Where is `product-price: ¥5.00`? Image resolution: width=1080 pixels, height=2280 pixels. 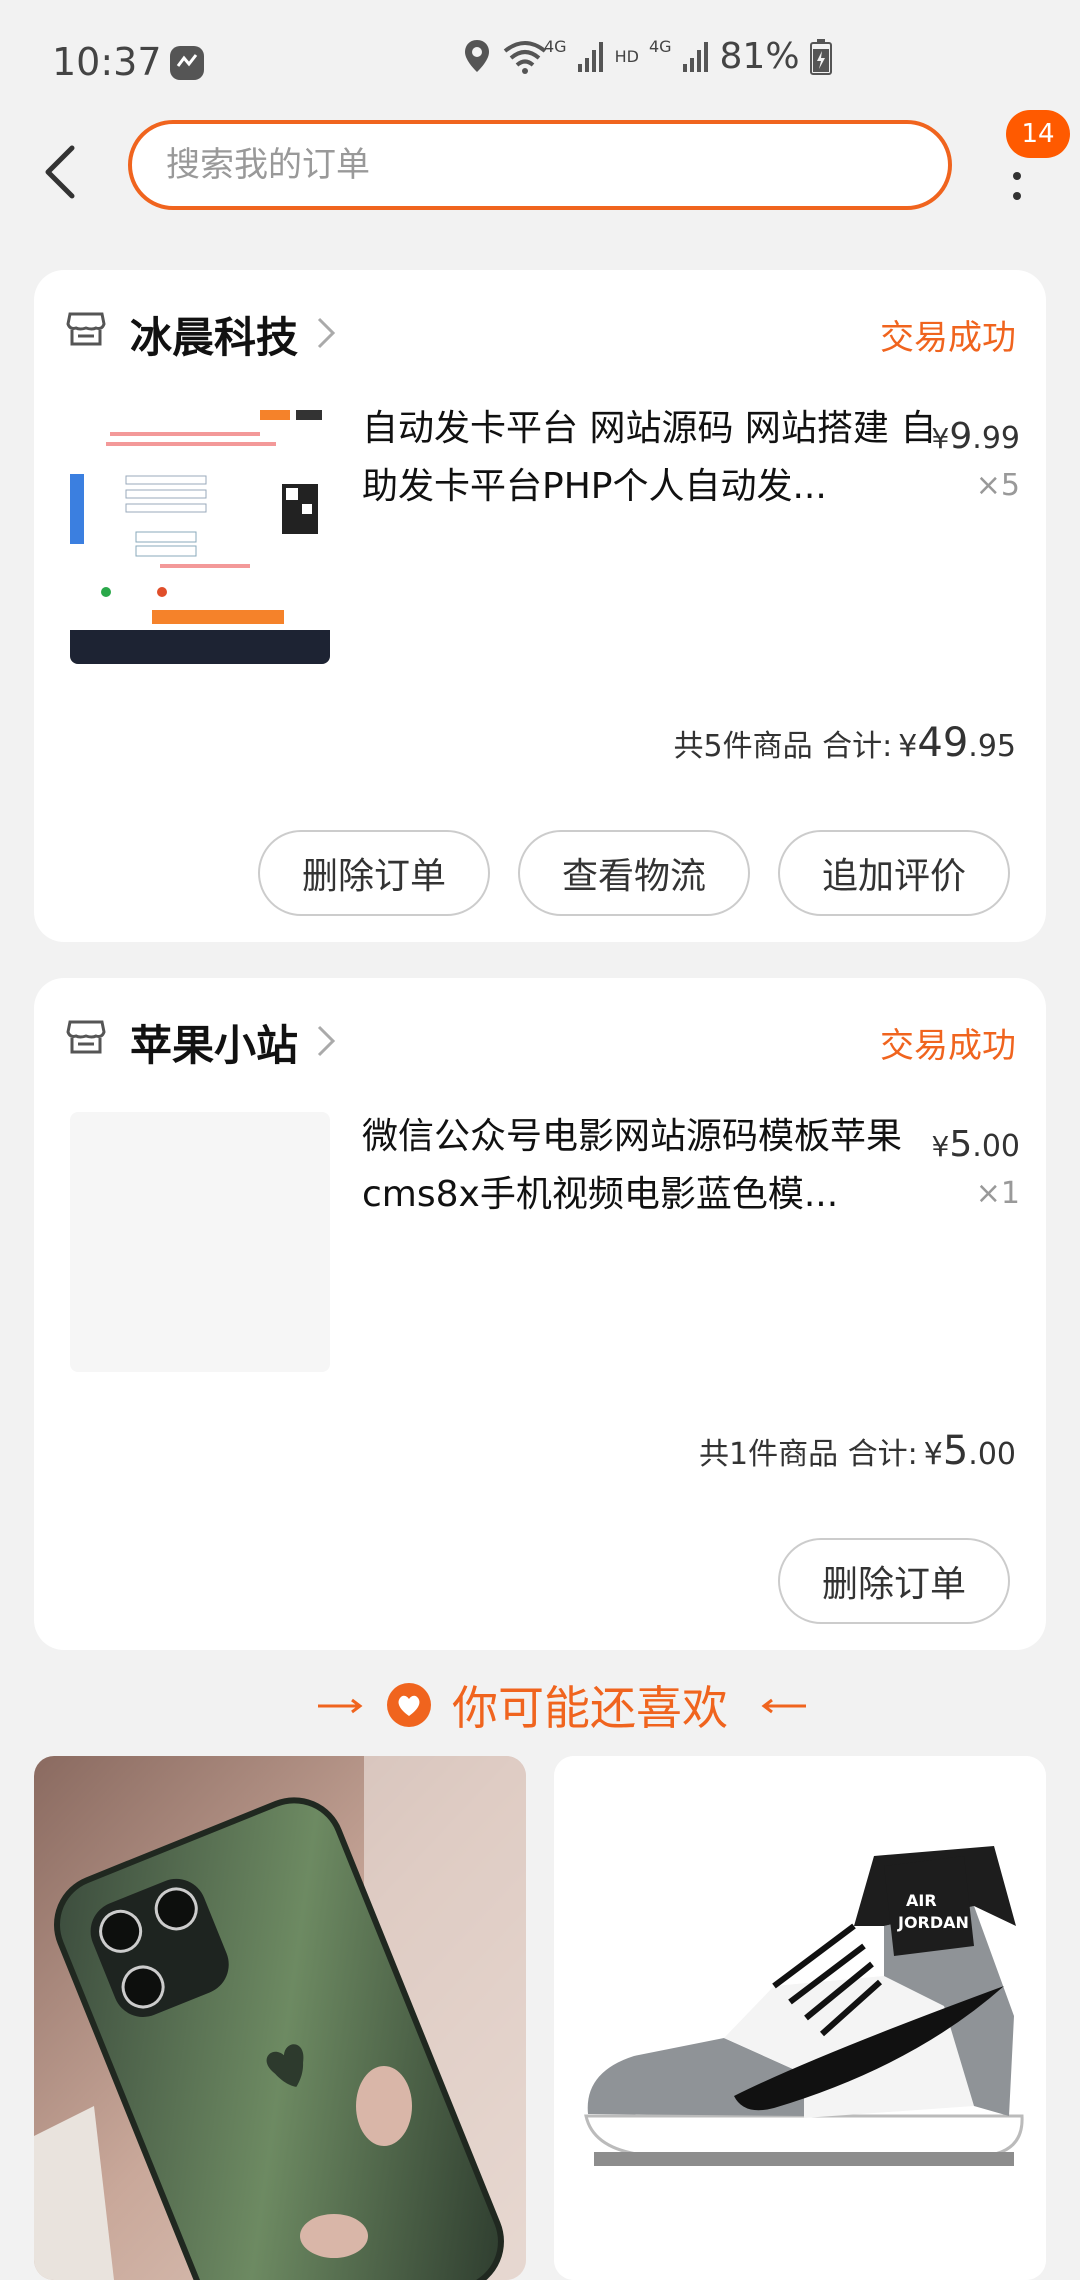 product-price: ¥5.00 is located at coordinates (976, 1144).